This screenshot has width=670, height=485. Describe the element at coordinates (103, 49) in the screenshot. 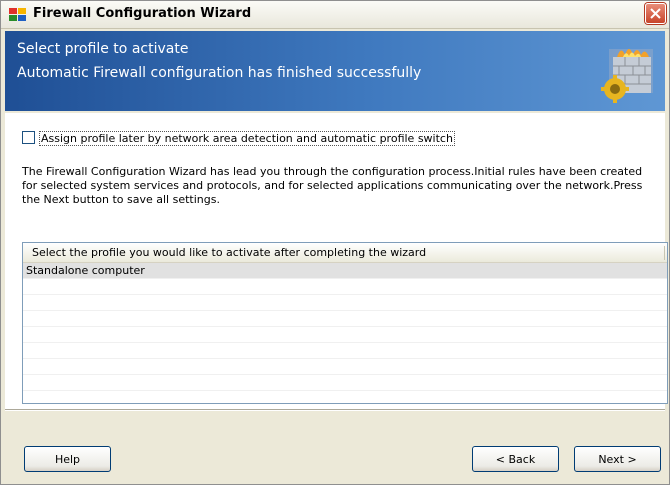

I see `banner-title: Select profile to activate` at that location.